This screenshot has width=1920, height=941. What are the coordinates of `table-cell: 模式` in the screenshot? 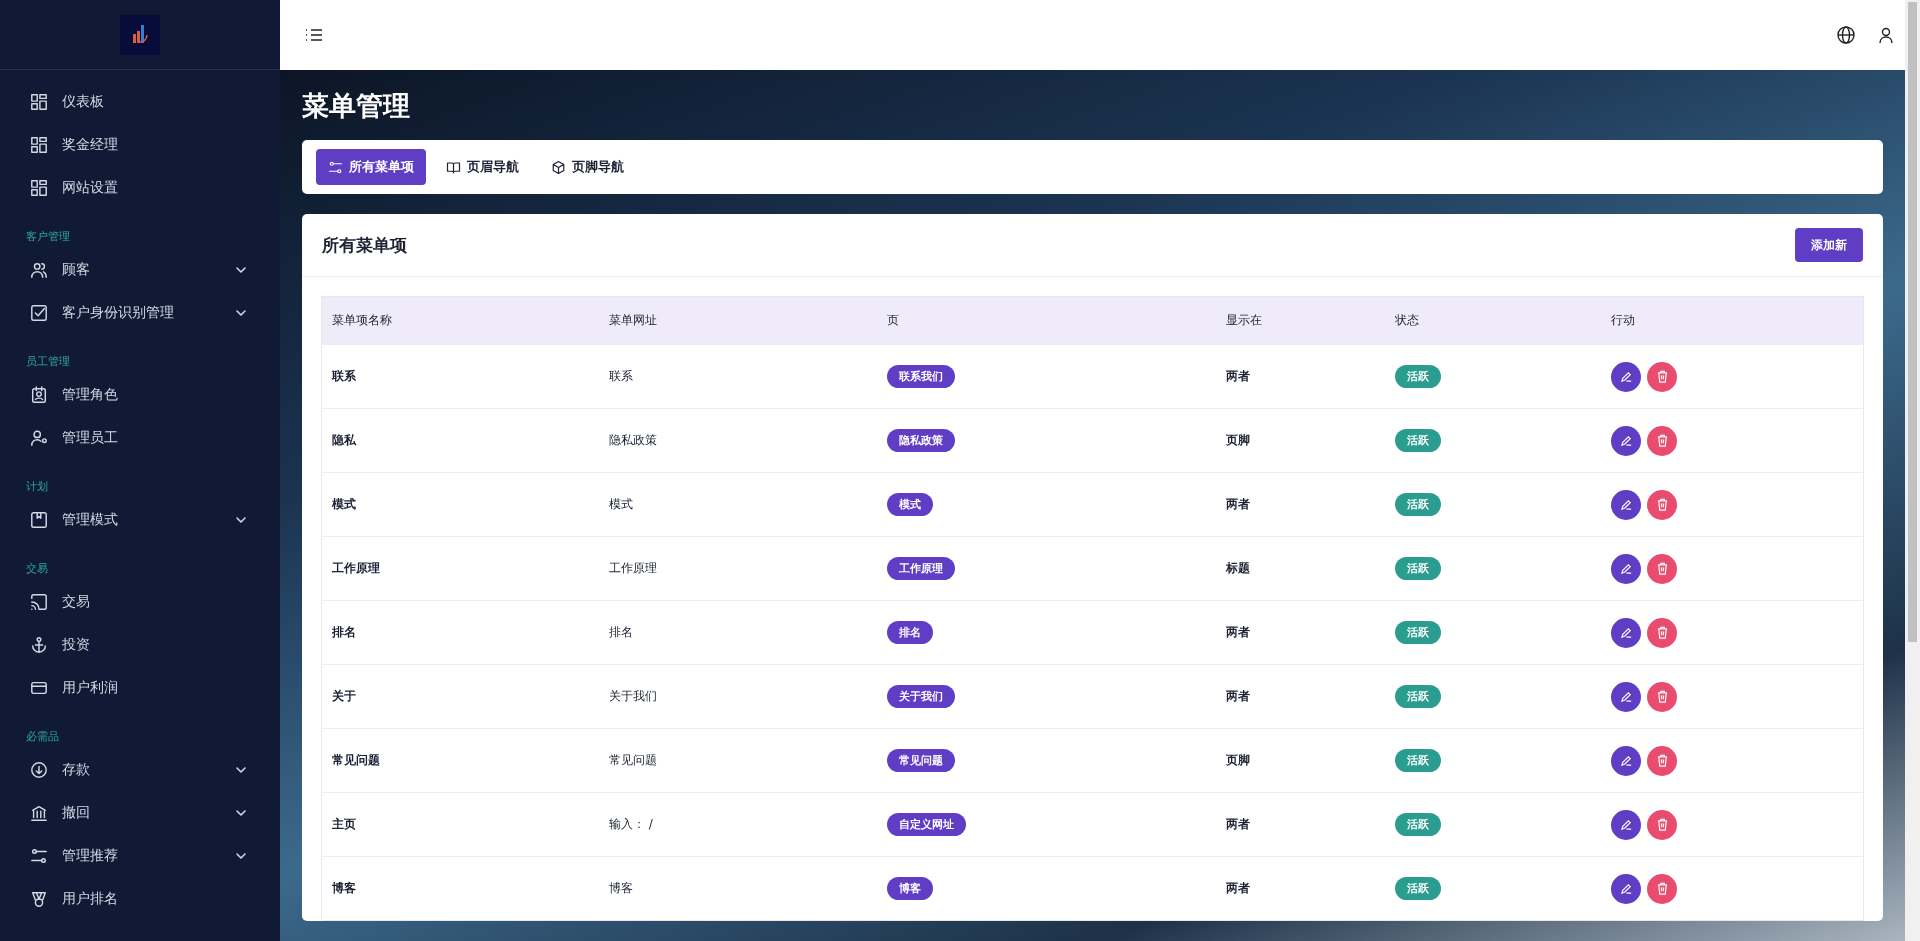 It's located at (621, 504).